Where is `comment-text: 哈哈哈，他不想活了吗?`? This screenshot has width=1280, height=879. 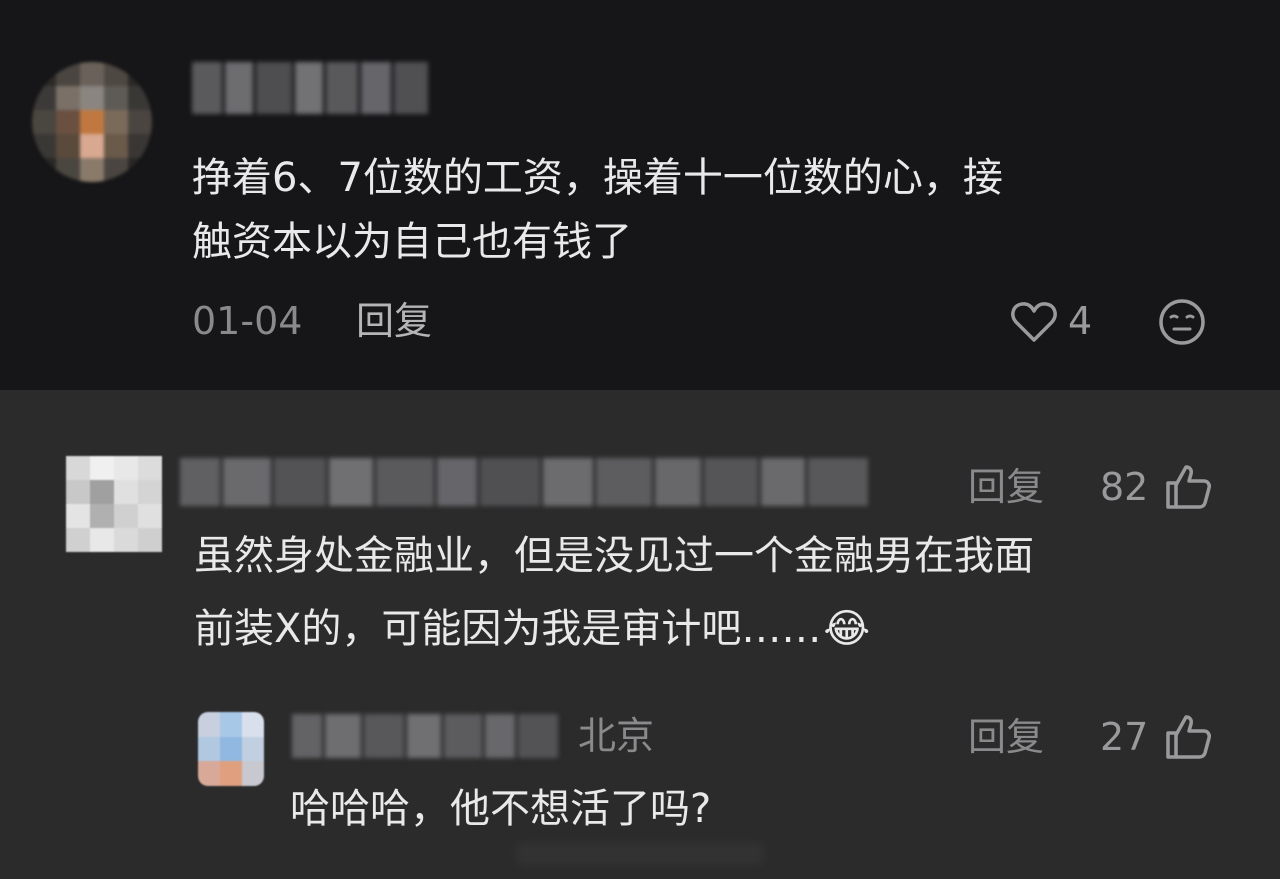 comment-text: 哈哈哈，他不想活了吗? is located at coordinates (501, 809).